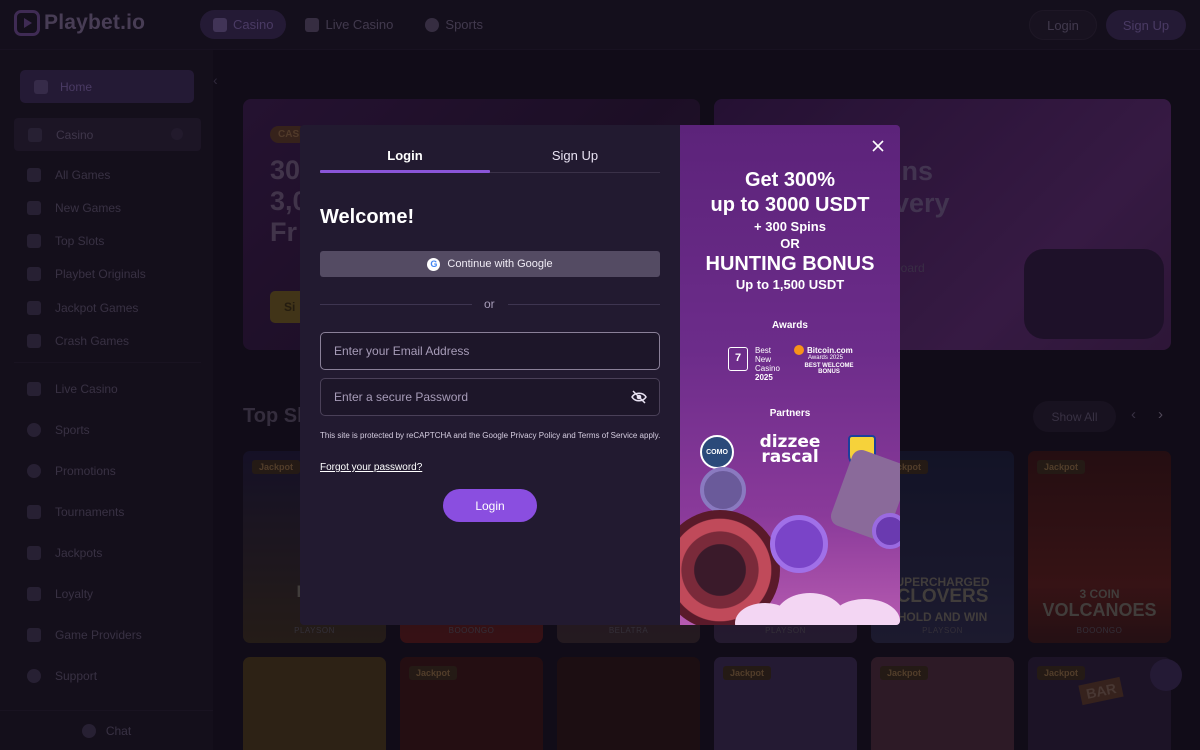 The height and width of the screenshot is (750, 1200). Describe the element at coordinates (723, 490) in the screenshot. I see `bitcoin-coin-icon` at that location.